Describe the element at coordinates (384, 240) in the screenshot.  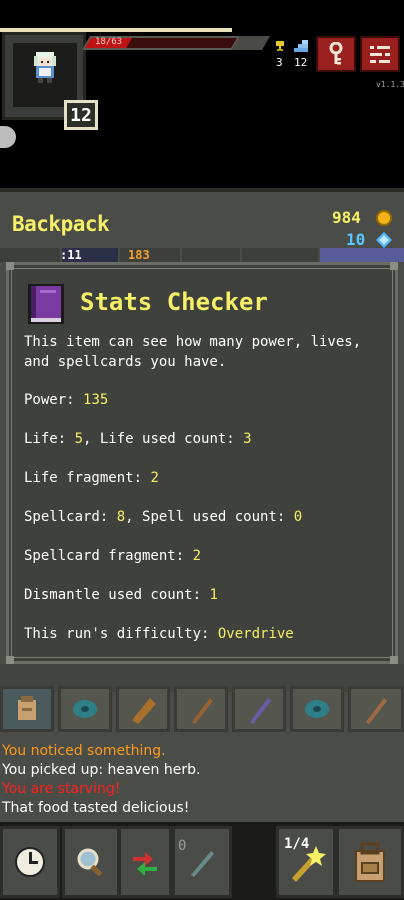
I see `gem-icon` at that location.